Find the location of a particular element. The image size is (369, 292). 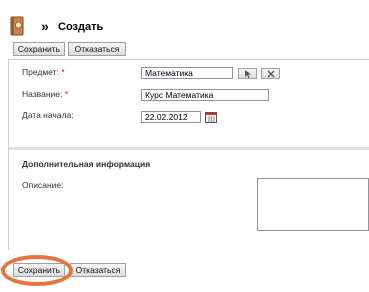

subject-field: Математика is located at coordinates (187, 73).